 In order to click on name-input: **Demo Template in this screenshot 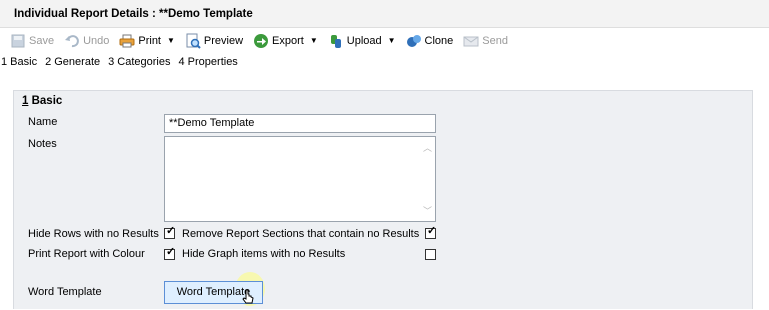, I will do `click(300, 123)`.